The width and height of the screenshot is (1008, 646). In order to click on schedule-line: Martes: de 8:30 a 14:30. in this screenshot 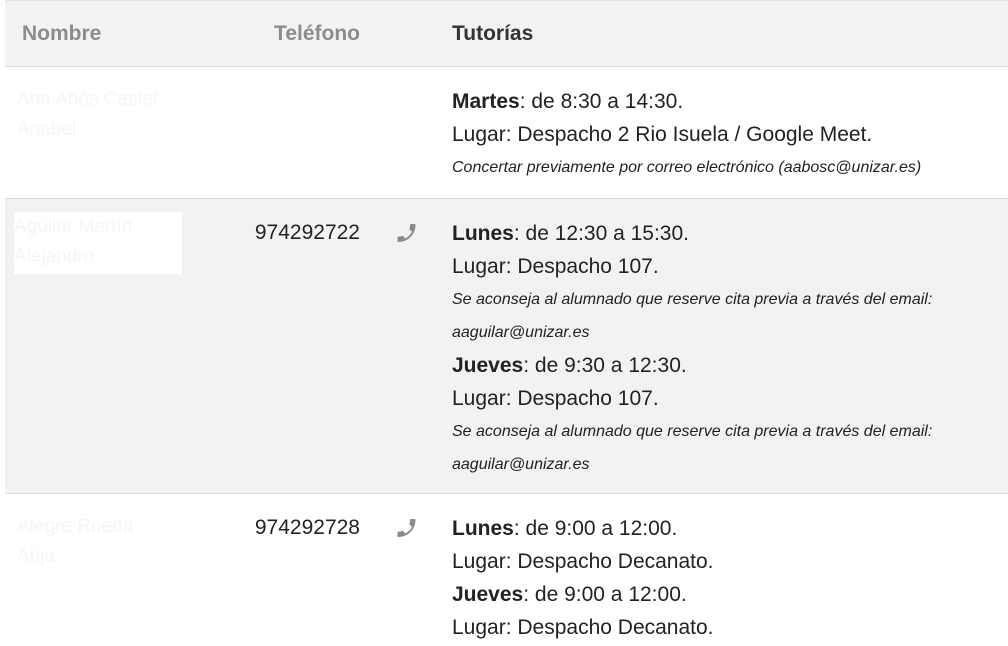, I will do `click(730, 101)`.